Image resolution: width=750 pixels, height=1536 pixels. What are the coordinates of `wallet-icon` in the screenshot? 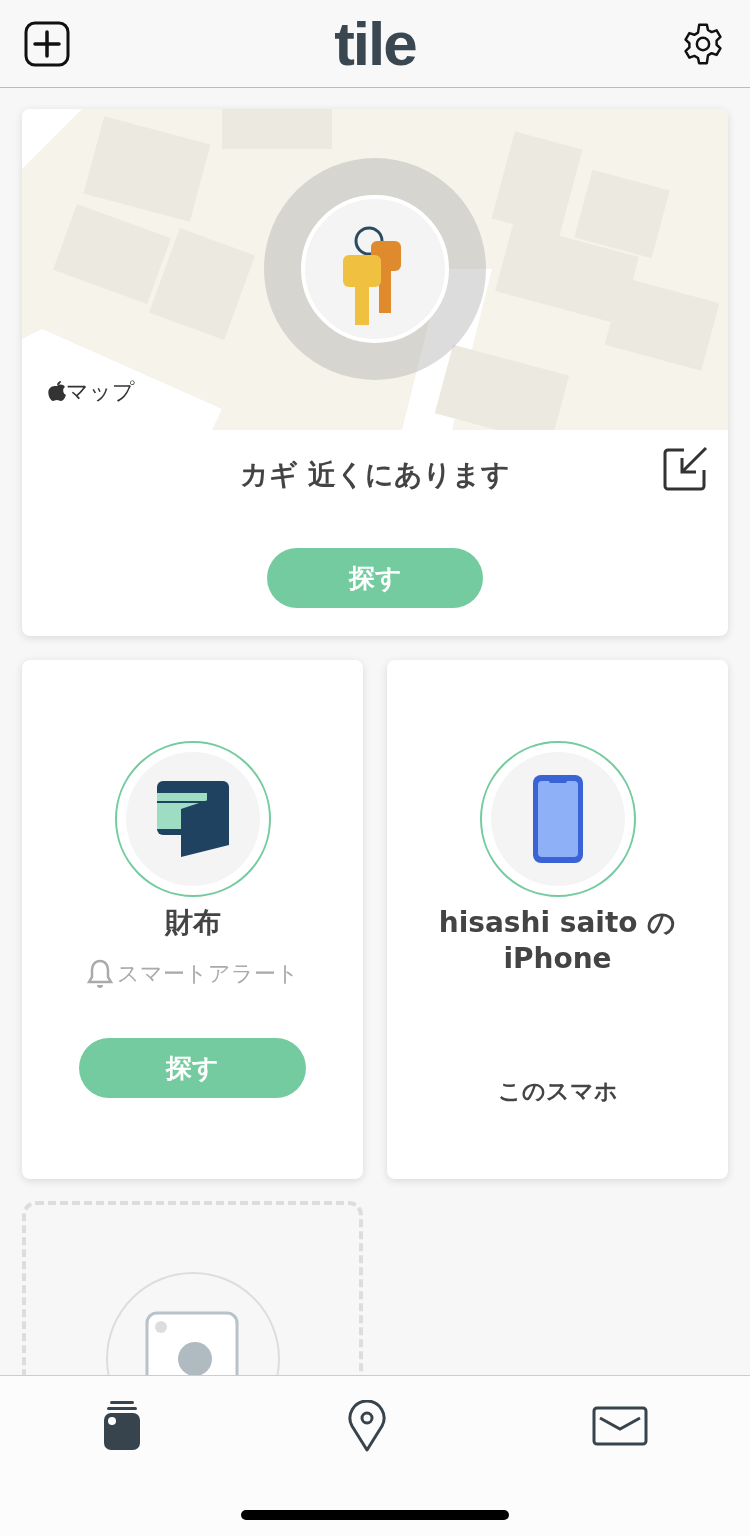 It's located at (192, 819).